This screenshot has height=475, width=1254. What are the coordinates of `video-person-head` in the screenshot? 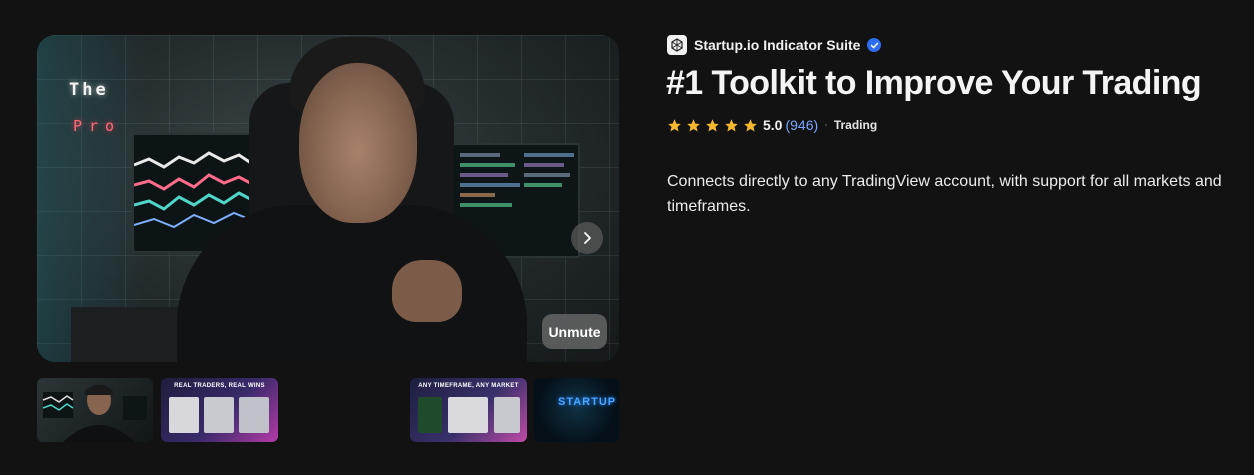 It's located at (358, 143).